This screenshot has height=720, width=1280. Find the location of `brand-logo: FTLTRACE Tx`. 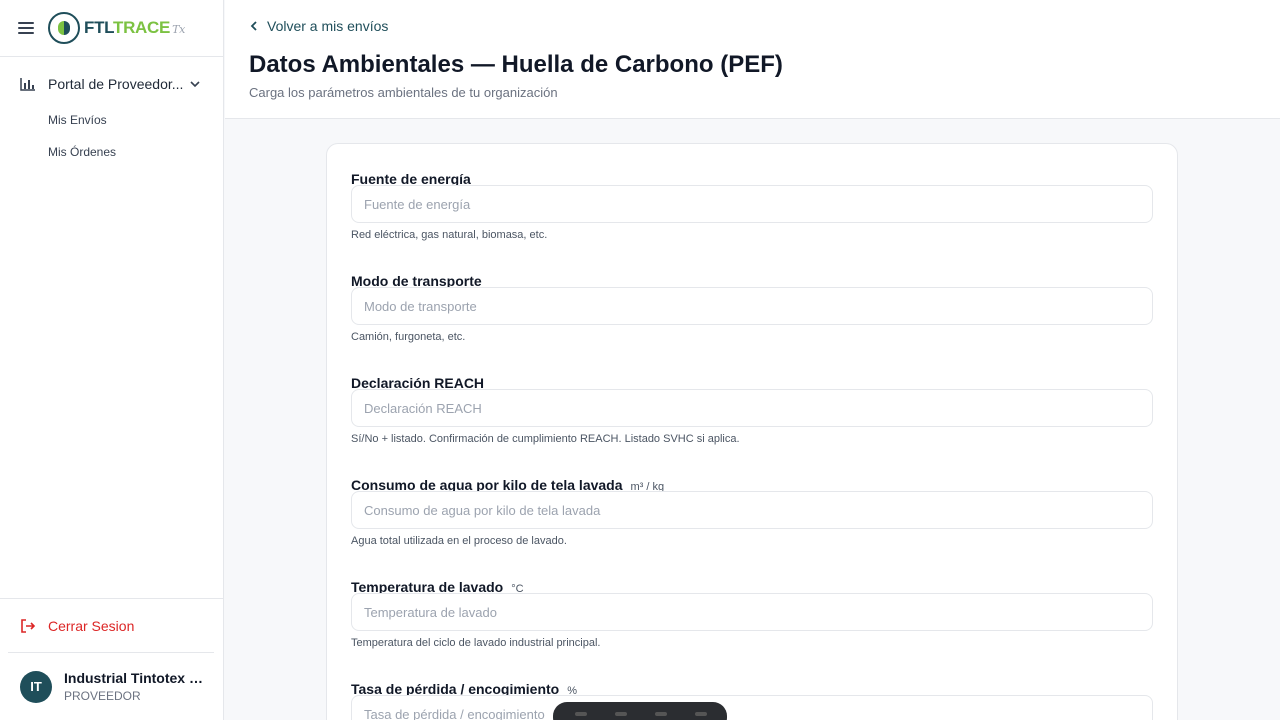

brand-logo: FTLTRACE Tx is located at coordinates (116, 28).